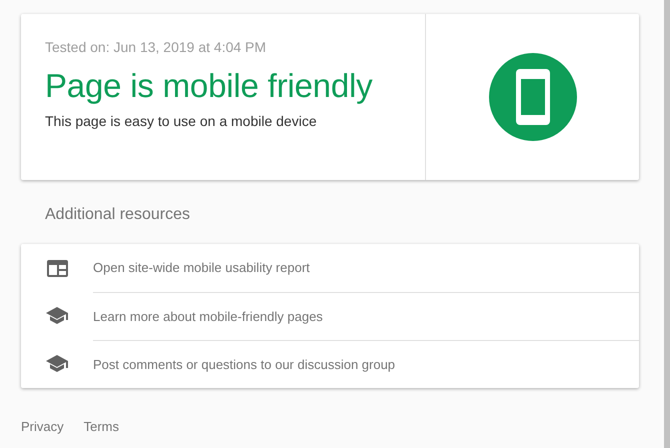 The width and height of the screenshot is (670, 448). Describe the element at coordinates (532, 97) in the screenshot. I see `mobile-phone-icon` at that location.